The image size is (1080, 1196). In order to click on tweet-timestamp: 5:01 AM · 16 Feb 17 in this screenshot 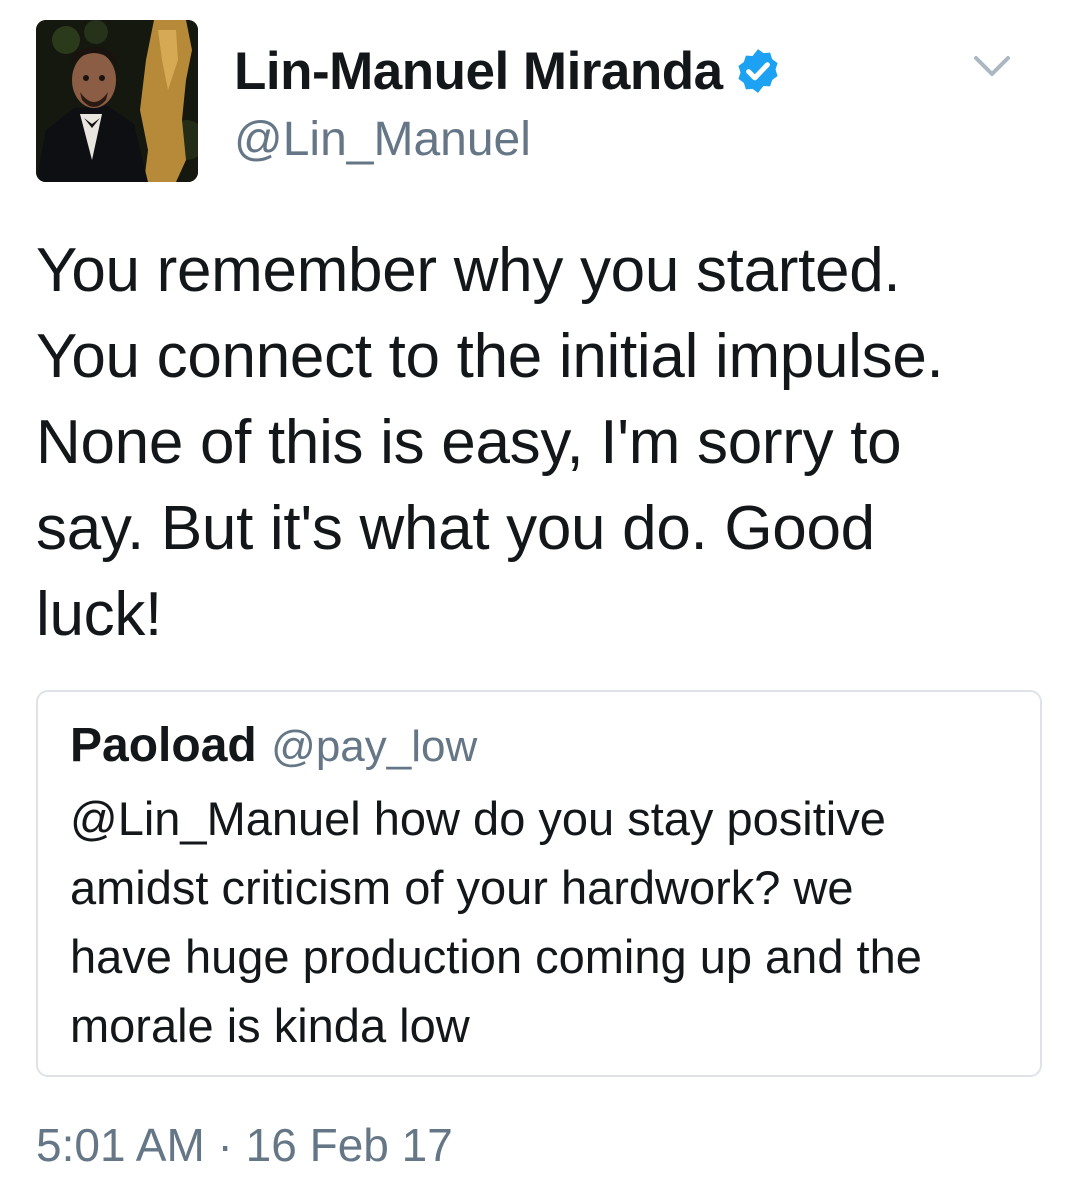, I will do `click(244, 1145)`.